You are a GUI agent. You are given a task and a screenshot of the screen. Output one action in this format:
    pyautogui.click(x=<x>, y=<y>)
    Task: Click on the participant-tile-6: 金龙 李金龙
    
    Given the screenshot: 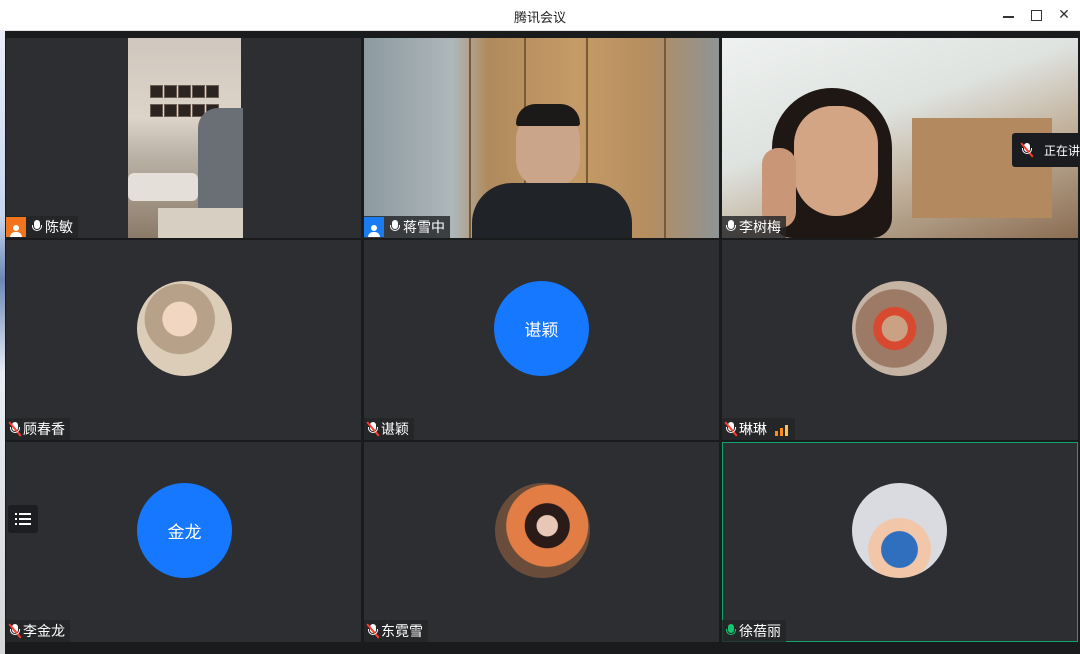 What is the action you would take?
    pyautogui.click(x=183, y=542)
    